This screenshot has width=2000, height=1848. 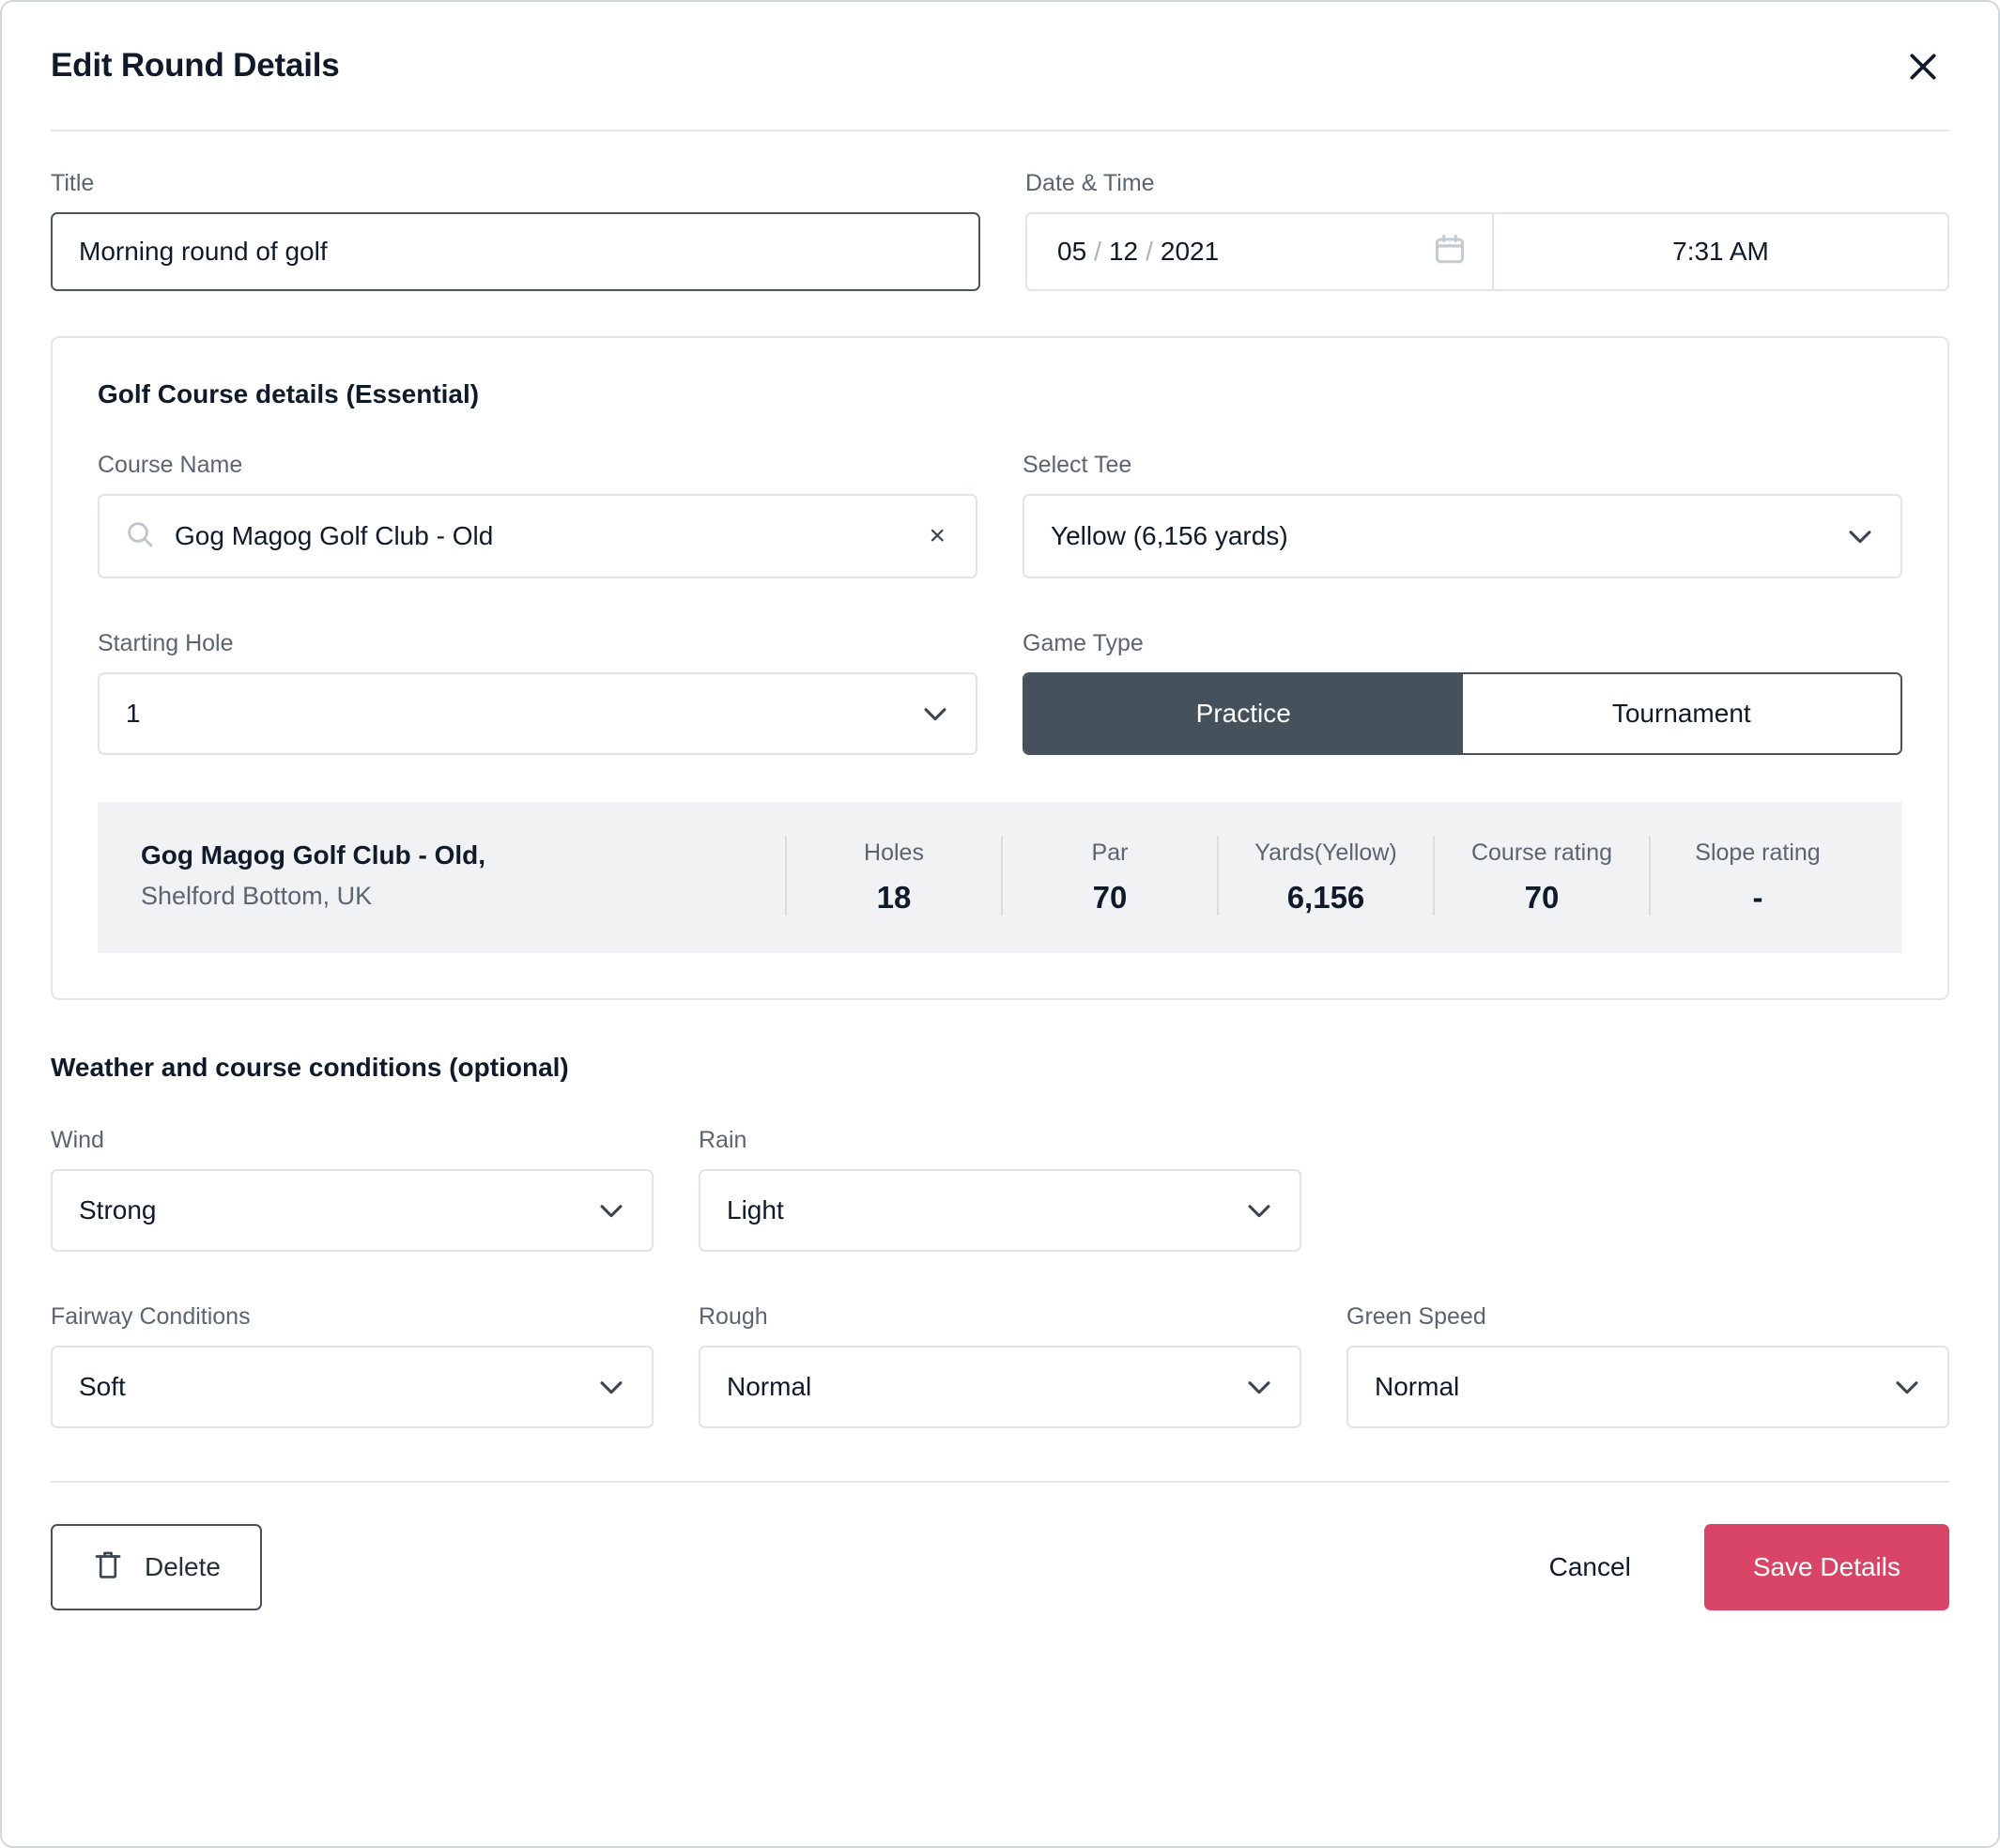 I want to click on stat-slope-rating-value: -, so click(x=1757, y=897).